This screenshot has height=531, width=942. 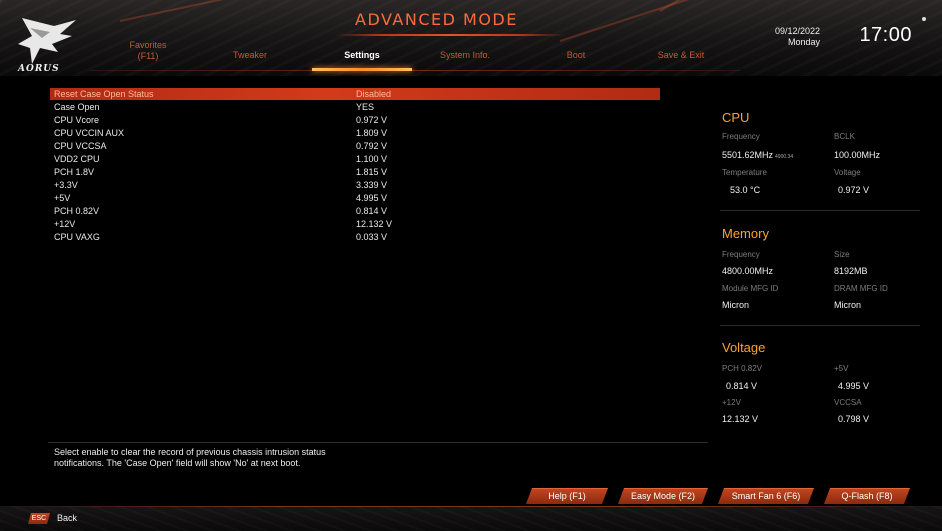 What do you see at coordinates (736, 117) in the screenshot?
I see `cpu-section-title: CPU` at bounding box center [736, 117].